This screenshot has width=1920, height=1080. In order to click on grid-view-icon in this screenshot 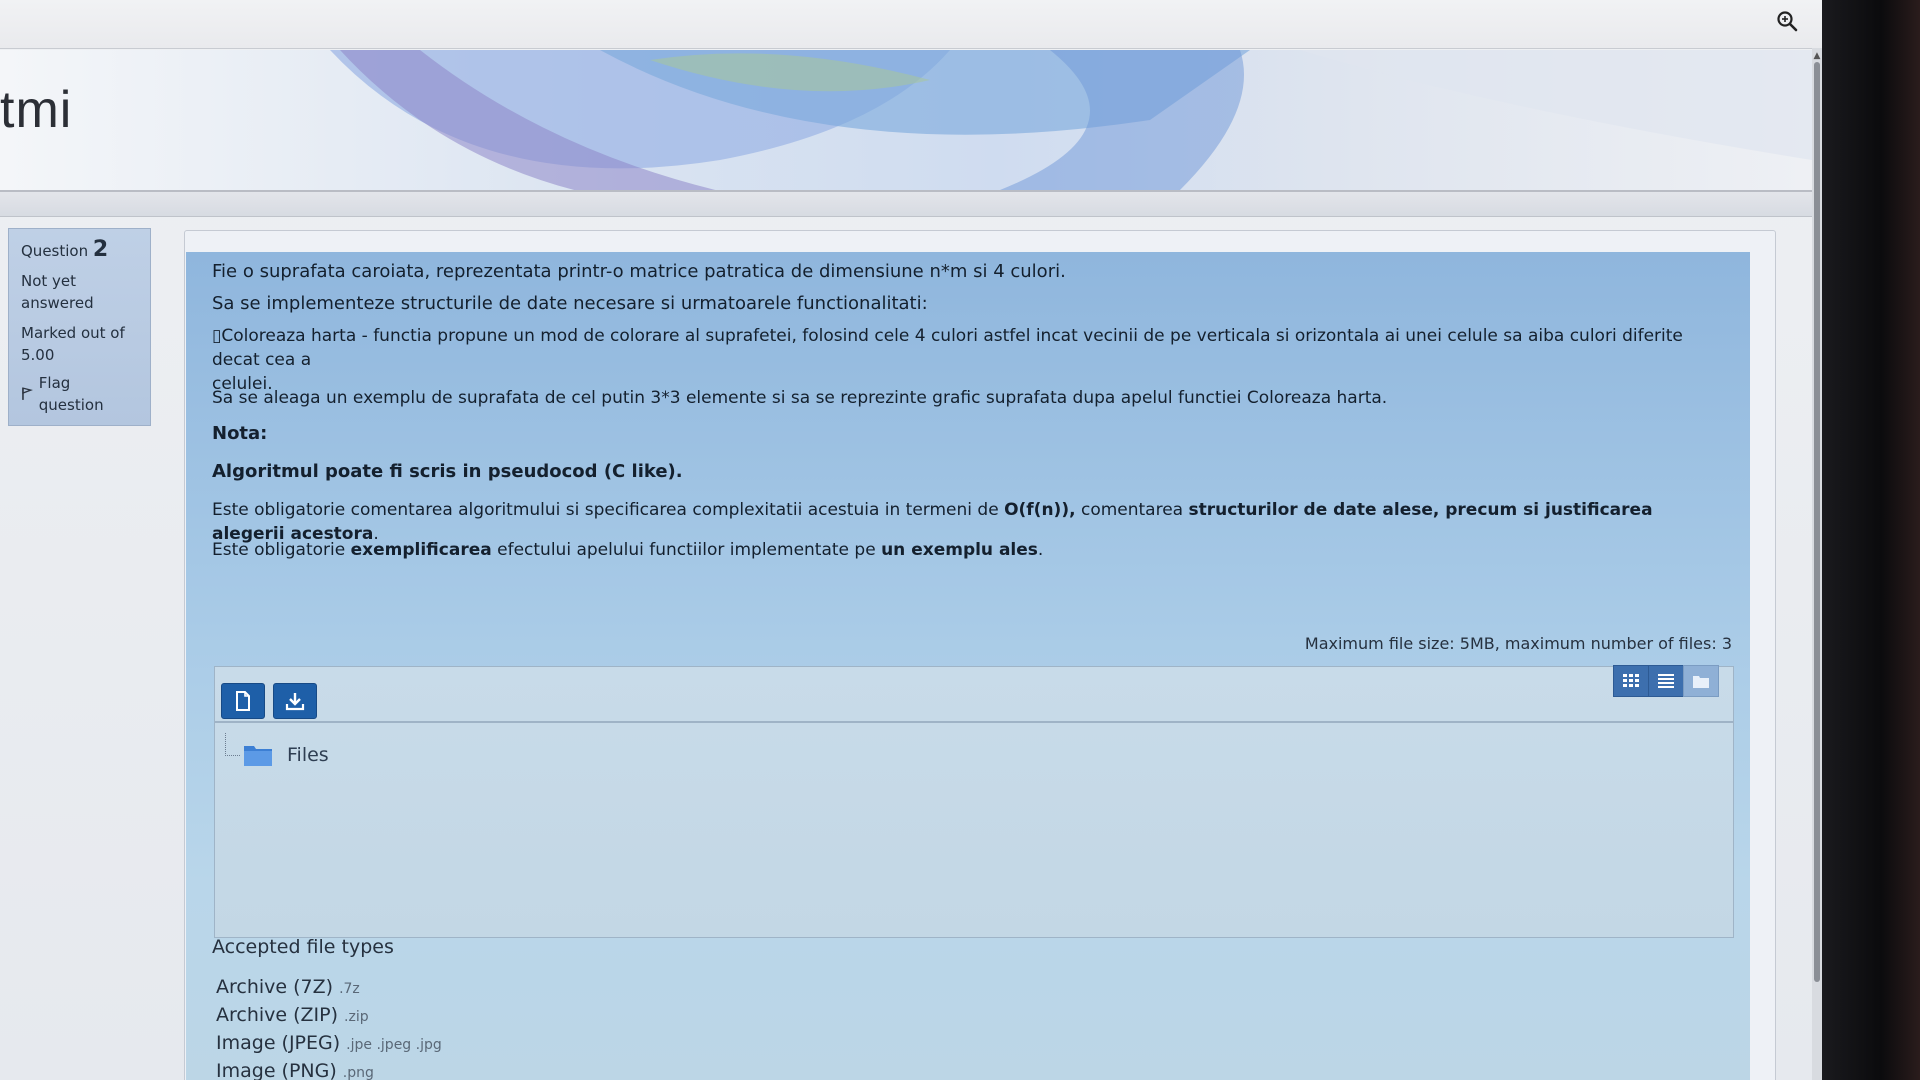, I will do `click(1631, 680)`.